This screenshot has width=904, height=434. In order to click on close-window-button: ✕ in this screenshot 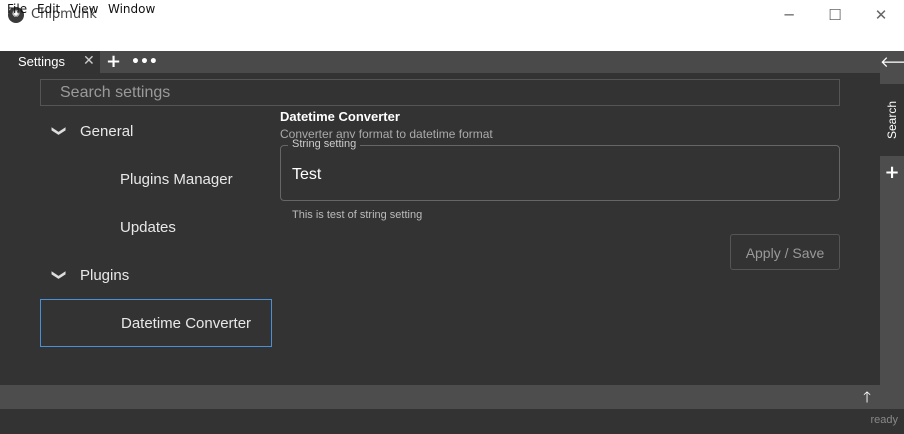, I will do `click(881, 15)`.